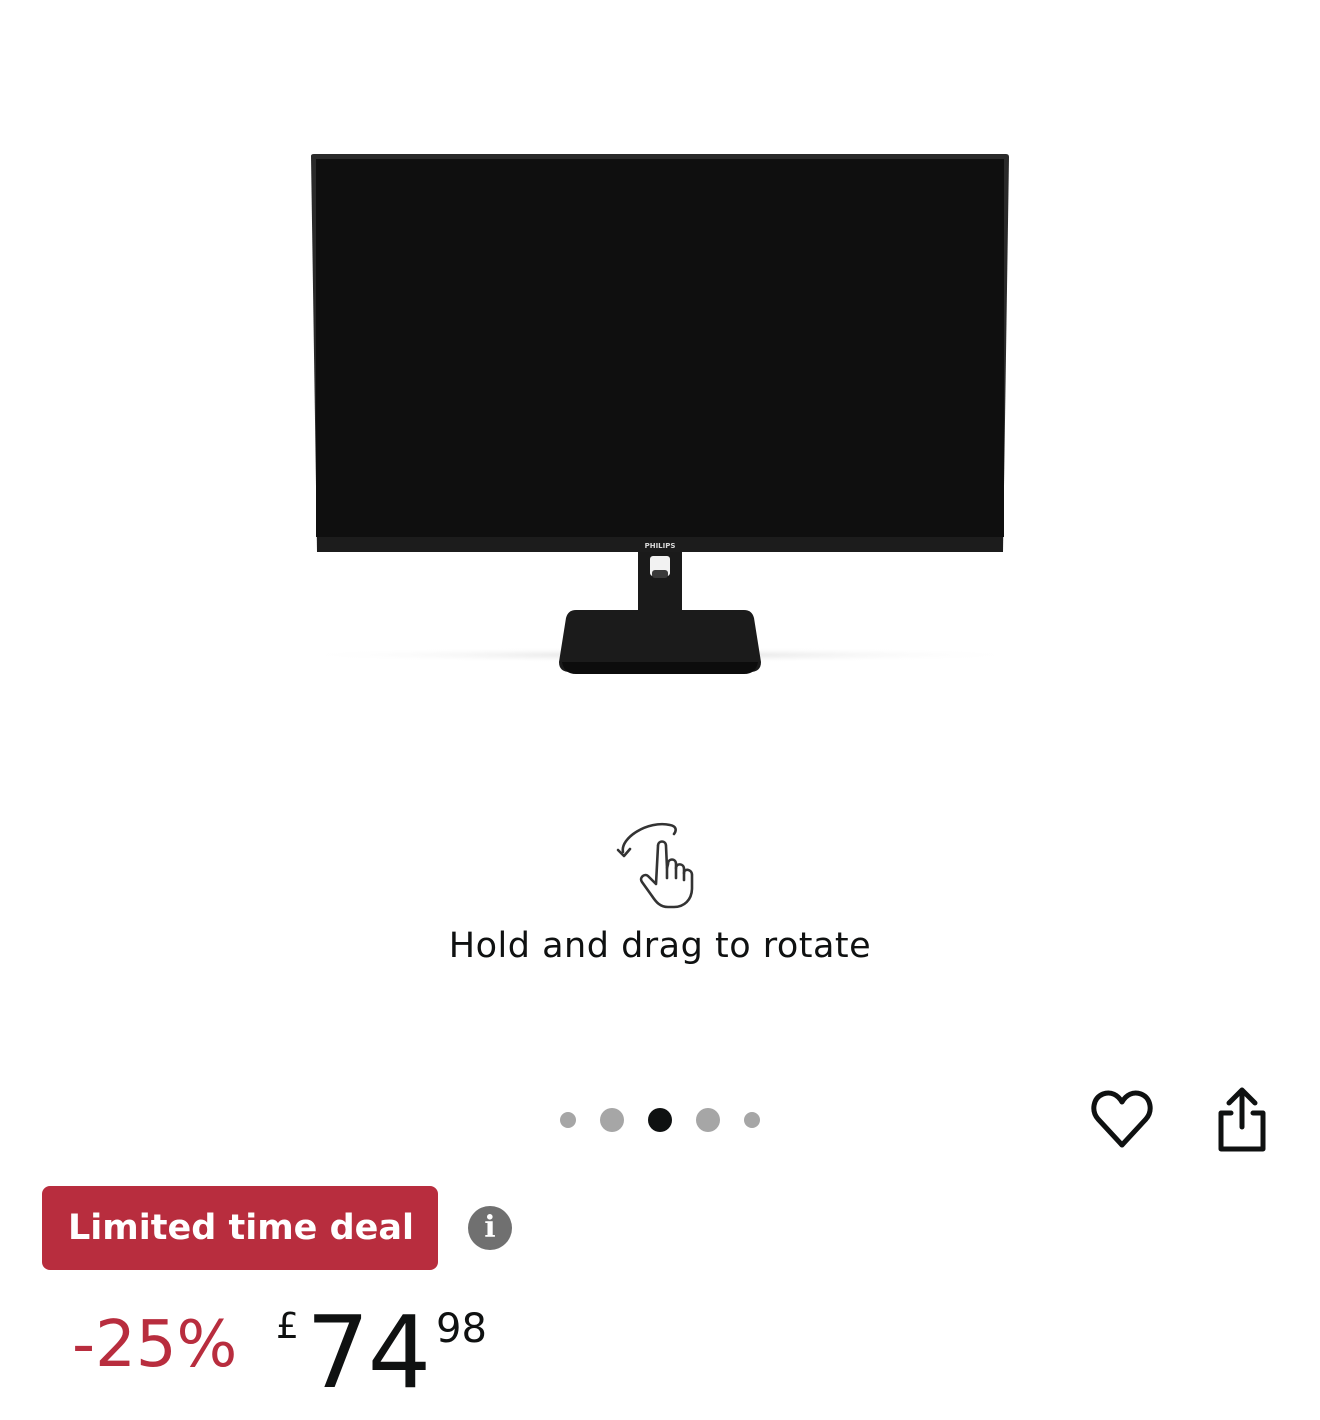  I want to click on info-icon: i, so click(490, 1228).